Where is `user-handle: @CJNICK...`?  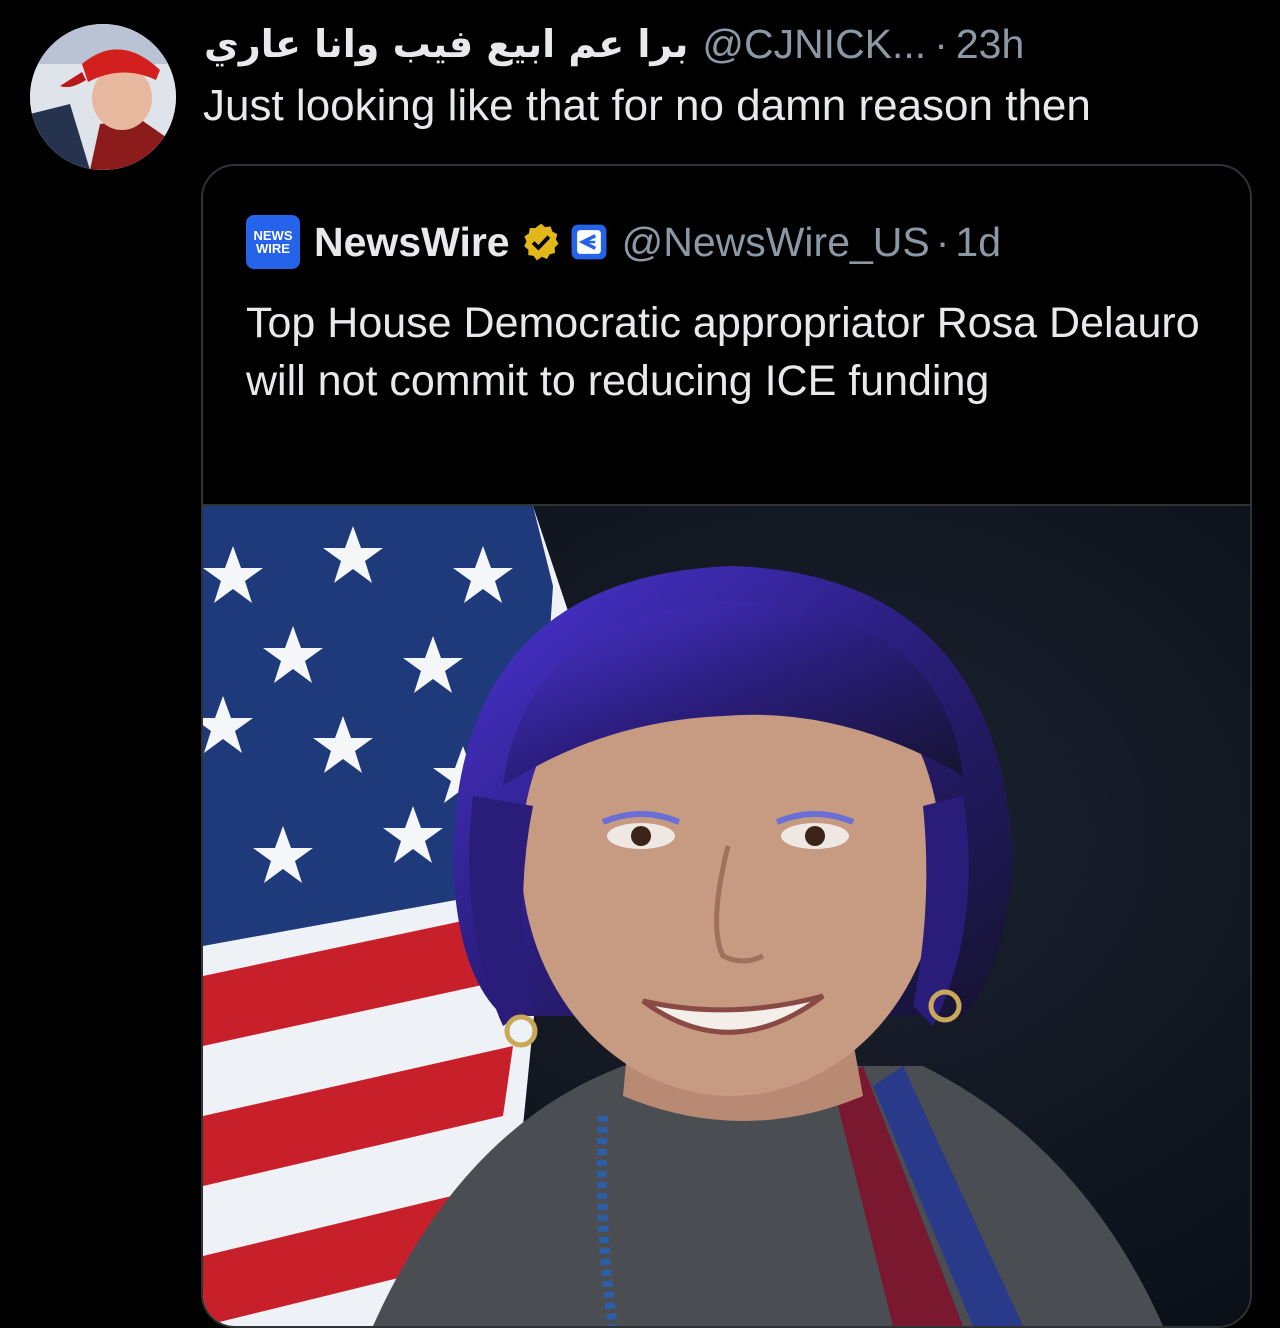
user-handle: @CJNICK... is located at coordinates (814, 44).